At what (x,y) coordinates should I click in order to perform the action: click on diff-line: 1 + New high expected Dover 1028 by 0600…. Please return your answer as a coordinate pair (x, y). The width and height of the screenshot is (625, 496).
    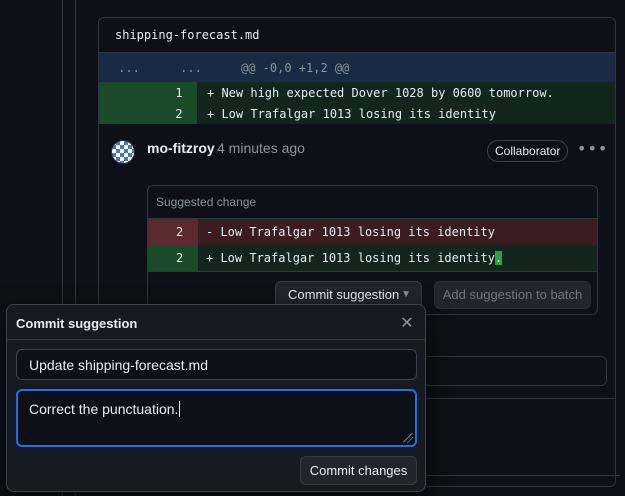
    Looking at the image, I should click on (357, 92).